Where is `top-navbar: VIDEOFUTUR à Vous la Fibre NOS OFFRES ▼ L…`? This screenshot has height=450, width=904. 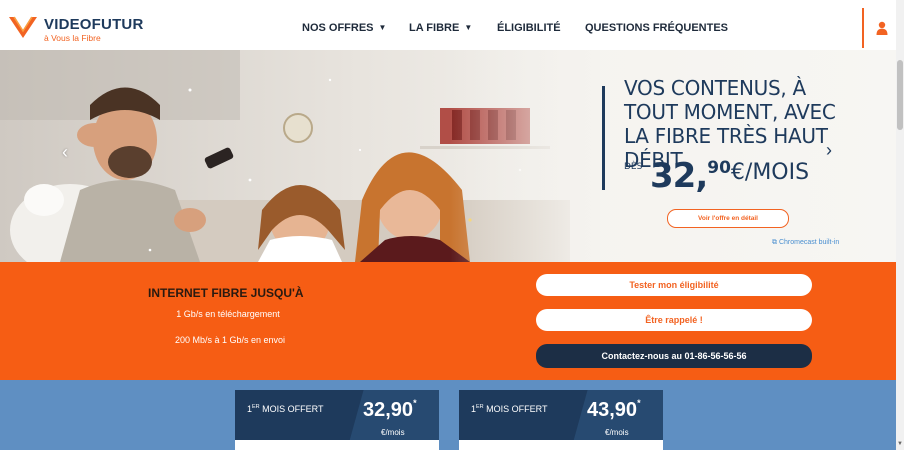 top-navbar: VIDEOFUTUR à Vous la Fibre NOS OFFRES ▼ L… is located at coordinates (449, 25).